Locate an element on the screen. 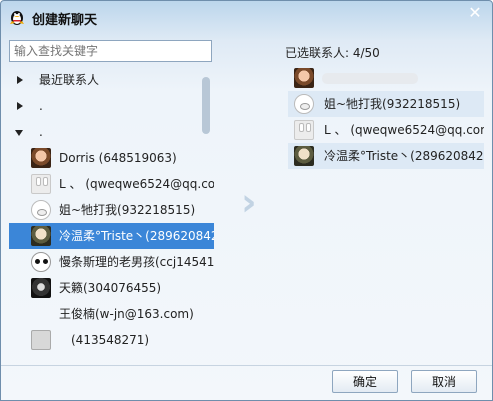  ok-button: 确定 is located at coordinates (365, 381).